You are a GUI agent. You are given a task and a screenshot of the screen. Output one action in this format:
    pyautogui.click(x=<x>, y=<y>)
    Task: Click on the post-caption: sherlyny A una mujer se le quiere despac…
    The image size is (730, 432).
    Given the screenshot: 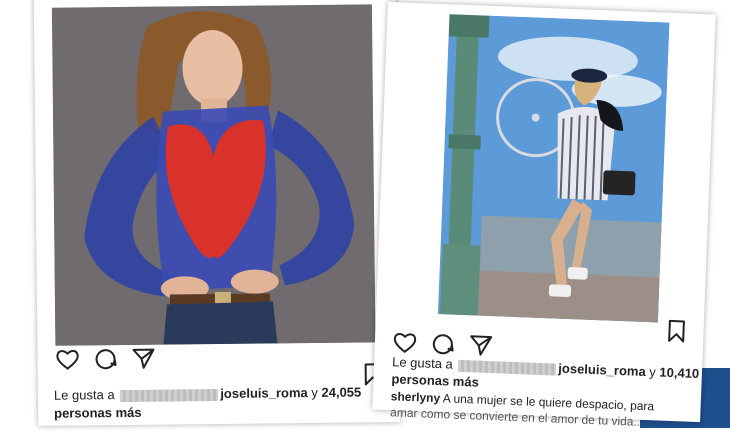 What is the action you would take?
    pyautogui.click(x=540, y=409)
    